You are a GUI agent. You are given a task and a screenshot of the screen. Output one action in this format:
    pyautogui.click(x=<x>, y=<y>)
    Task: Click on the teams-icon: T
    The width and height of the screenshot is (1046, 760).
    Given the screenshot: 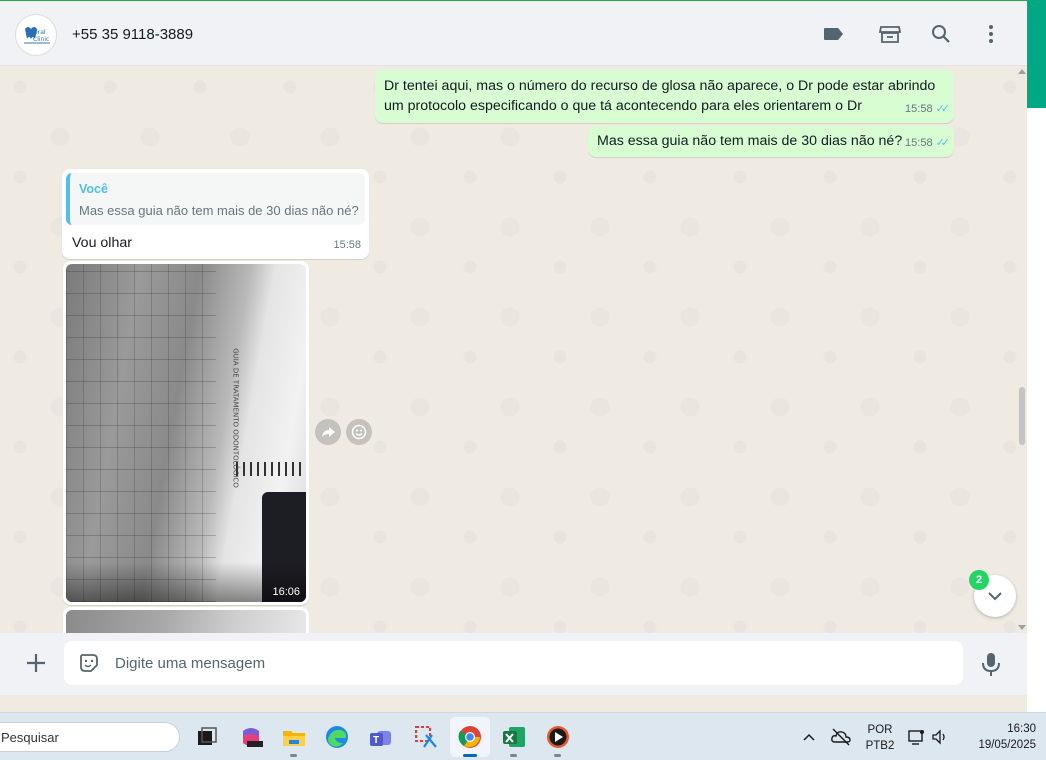 What is the action you would take?
    pyautogui.click(x=381, y=737)
    